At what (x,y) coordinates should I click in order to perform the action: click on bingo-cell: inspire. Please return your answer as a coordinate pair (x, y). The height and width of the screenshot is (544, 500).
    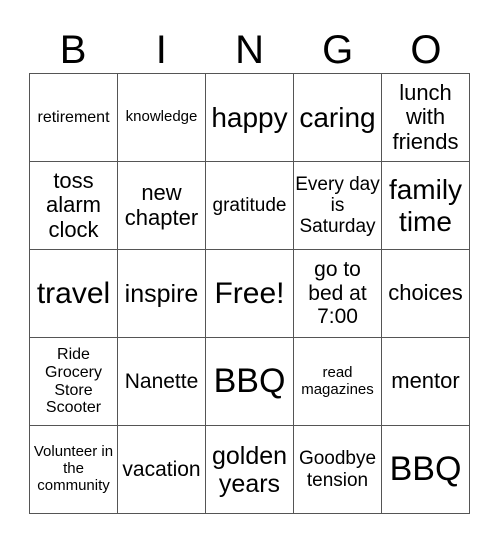
    Looking at the image, I should click on (161, 293).